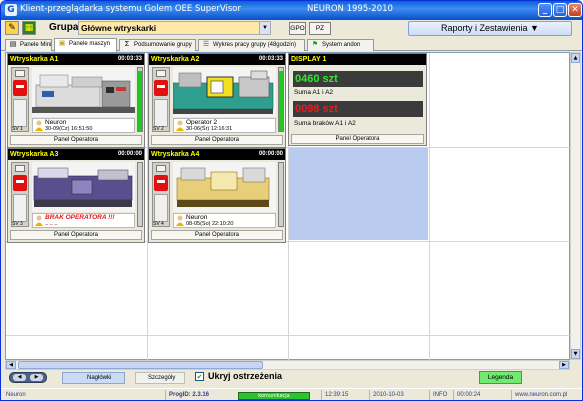 The height and width of the screenshot is (401, 583). Describe the element at coordinates (83, 220) in the screenshot. I see `operator-box: BRAK OPERATORA !!! -- -- --` at that location.